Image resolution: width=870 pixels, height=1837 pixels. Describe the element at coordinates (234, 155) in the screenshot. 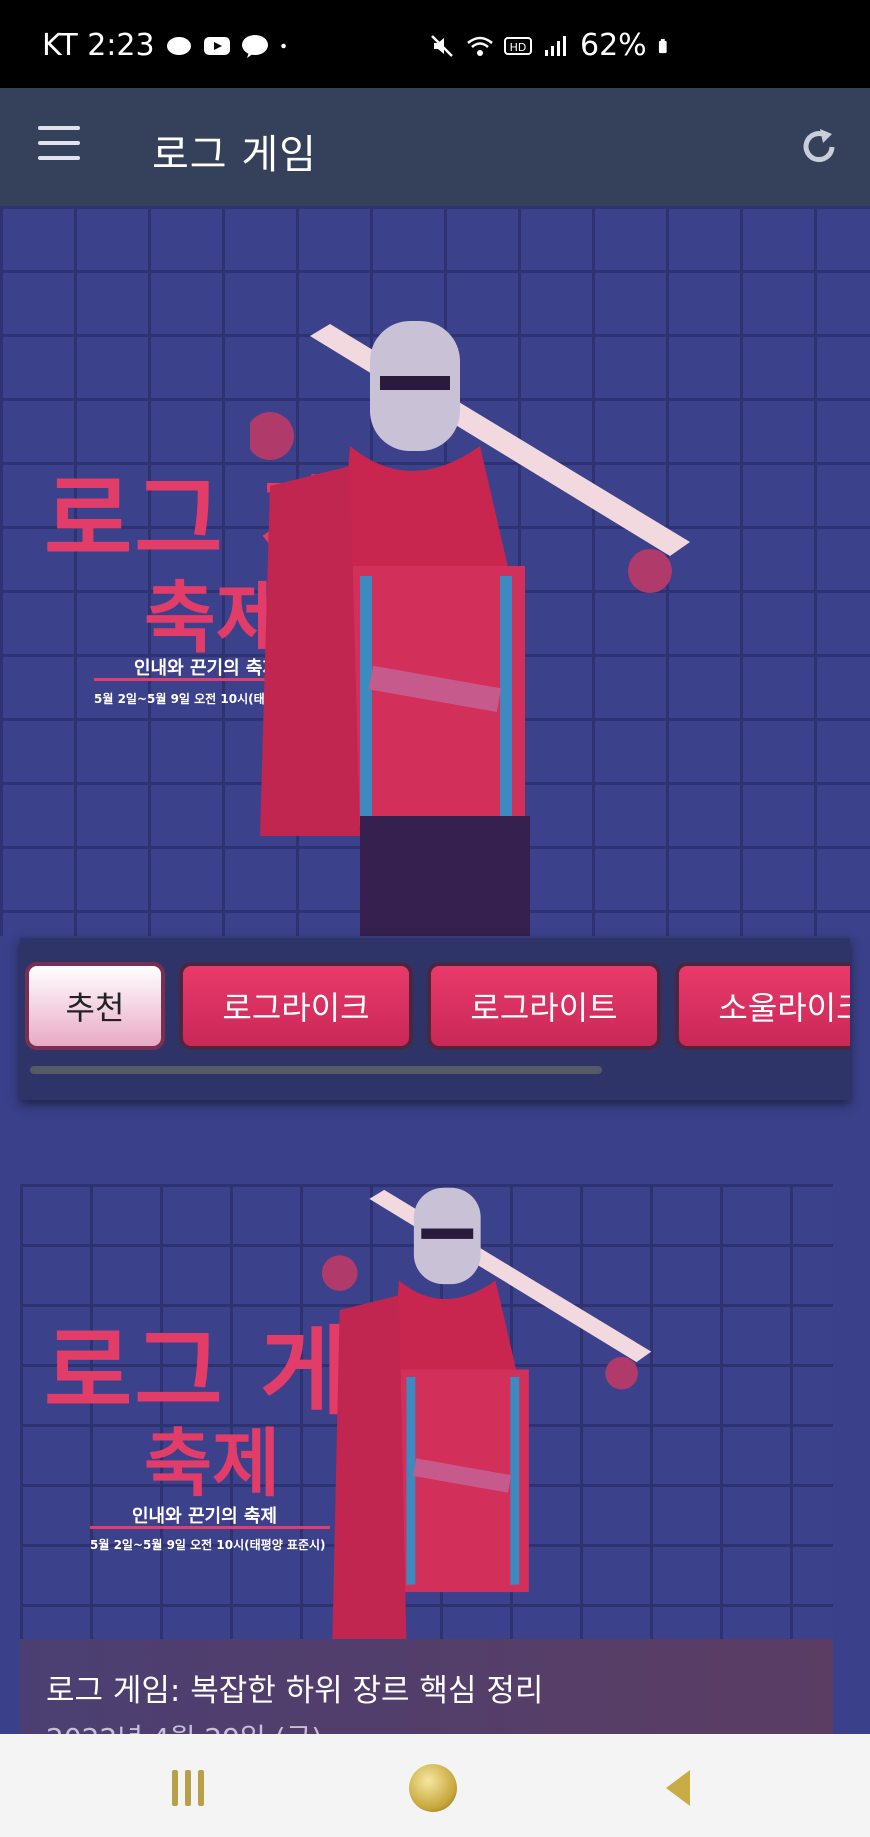

I see `page-title: 로그 게임` at that location.